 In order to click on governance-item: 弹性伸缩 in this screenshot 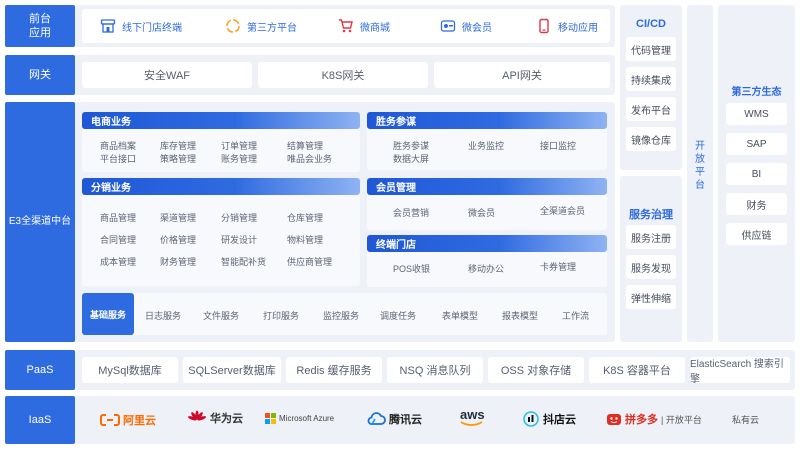, I will do `click(651, 297)`.